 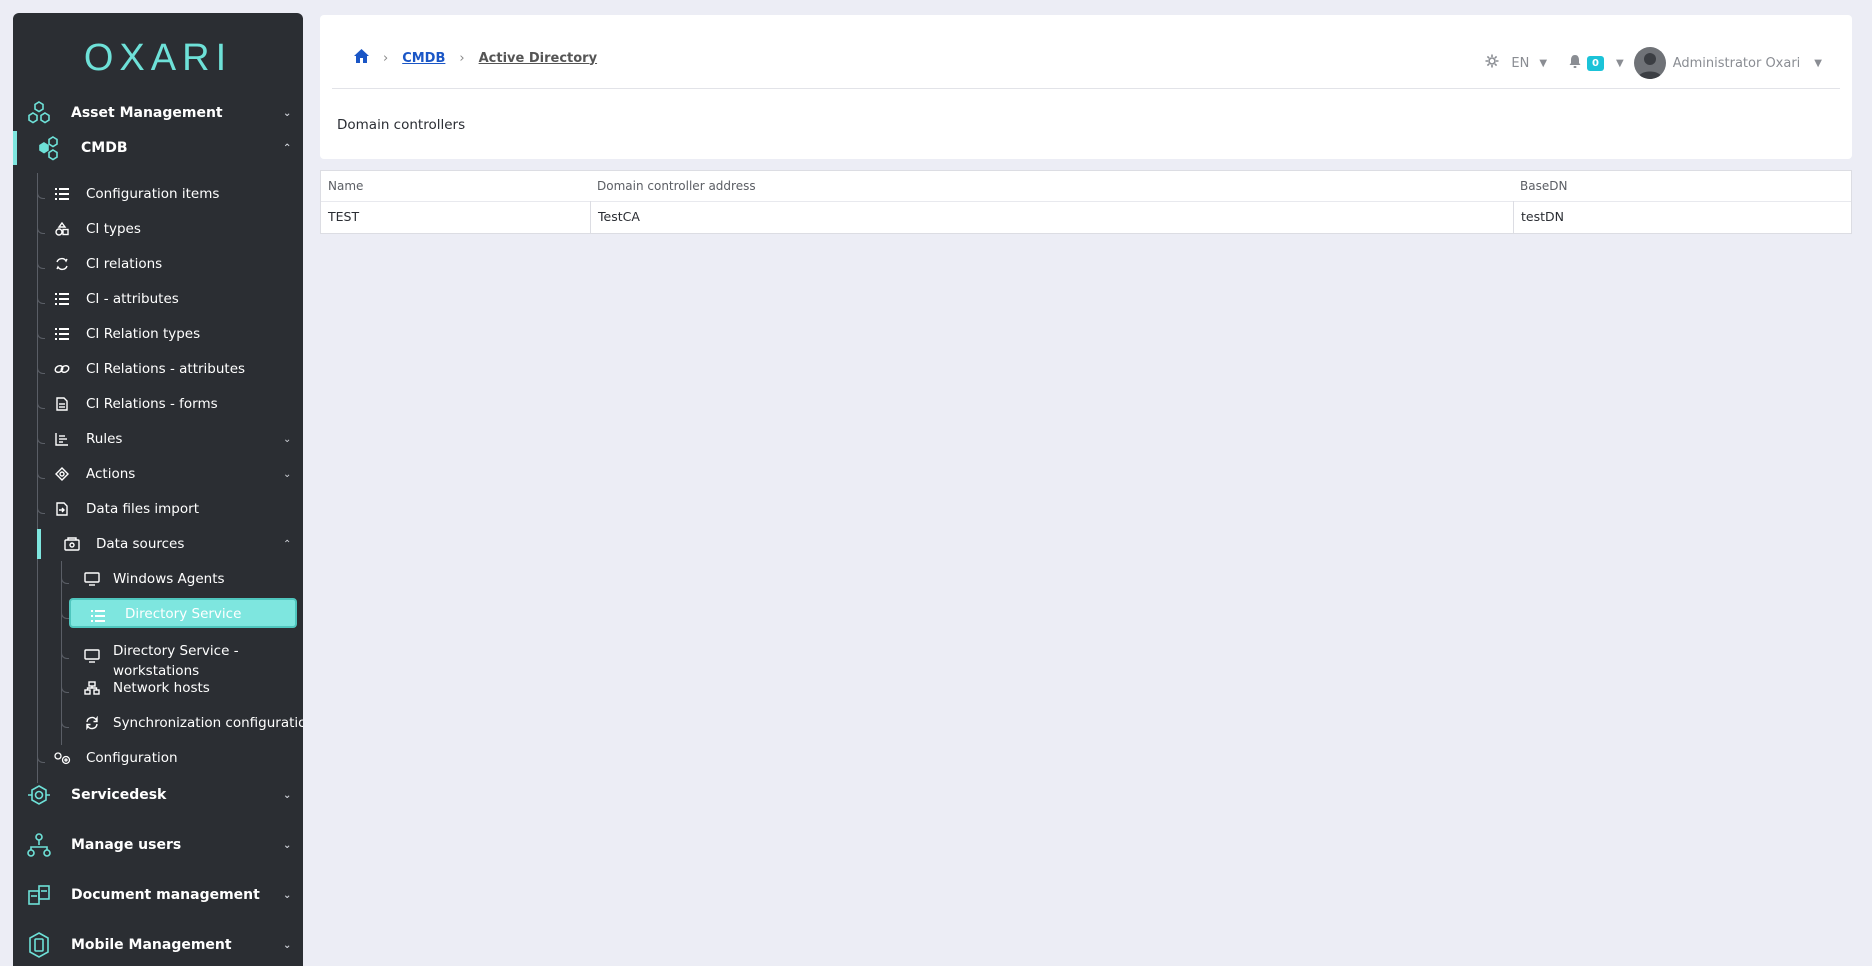 What do you see at coordinates (1649, 63) in the screenshot?
I see `avatar` at bounding box center [1649, 63].